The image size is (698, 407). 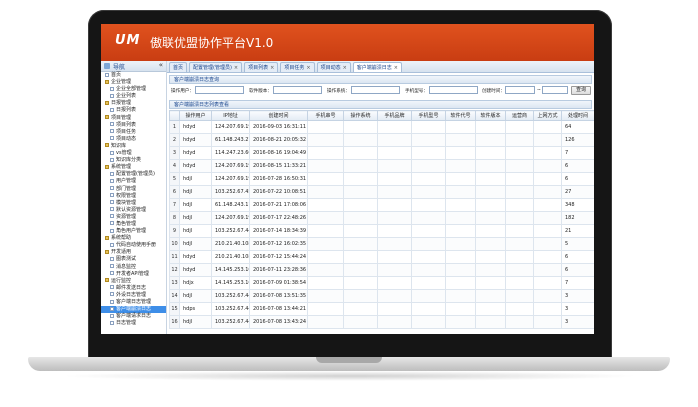 What do you see at coordinates (581, 90) in the screenshot?
I see `query-button: 查询` at bounding box center [581, 90].